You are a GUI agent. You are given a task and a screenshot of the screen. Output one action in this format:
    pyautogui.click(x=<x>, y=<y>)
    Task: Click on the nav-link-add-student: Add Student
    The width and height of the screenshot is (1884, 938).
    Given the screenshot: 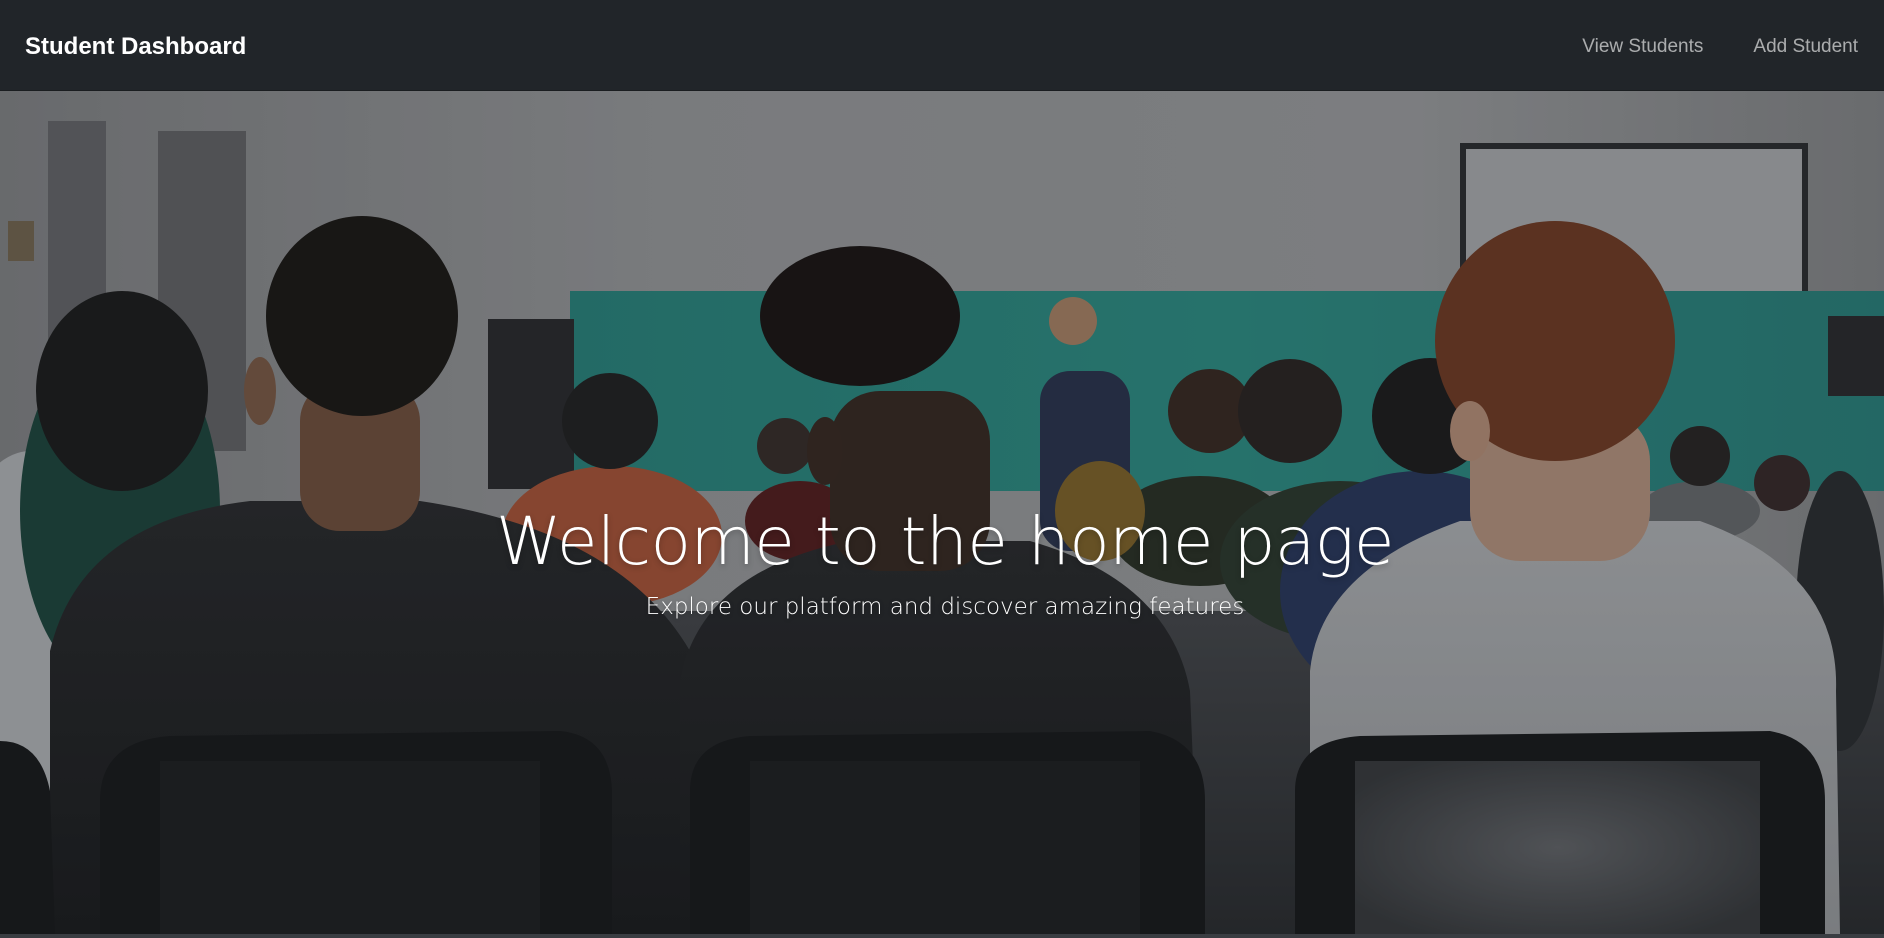 What is the action you would take?
    pyautogui.click(x=1805, y=47)
    